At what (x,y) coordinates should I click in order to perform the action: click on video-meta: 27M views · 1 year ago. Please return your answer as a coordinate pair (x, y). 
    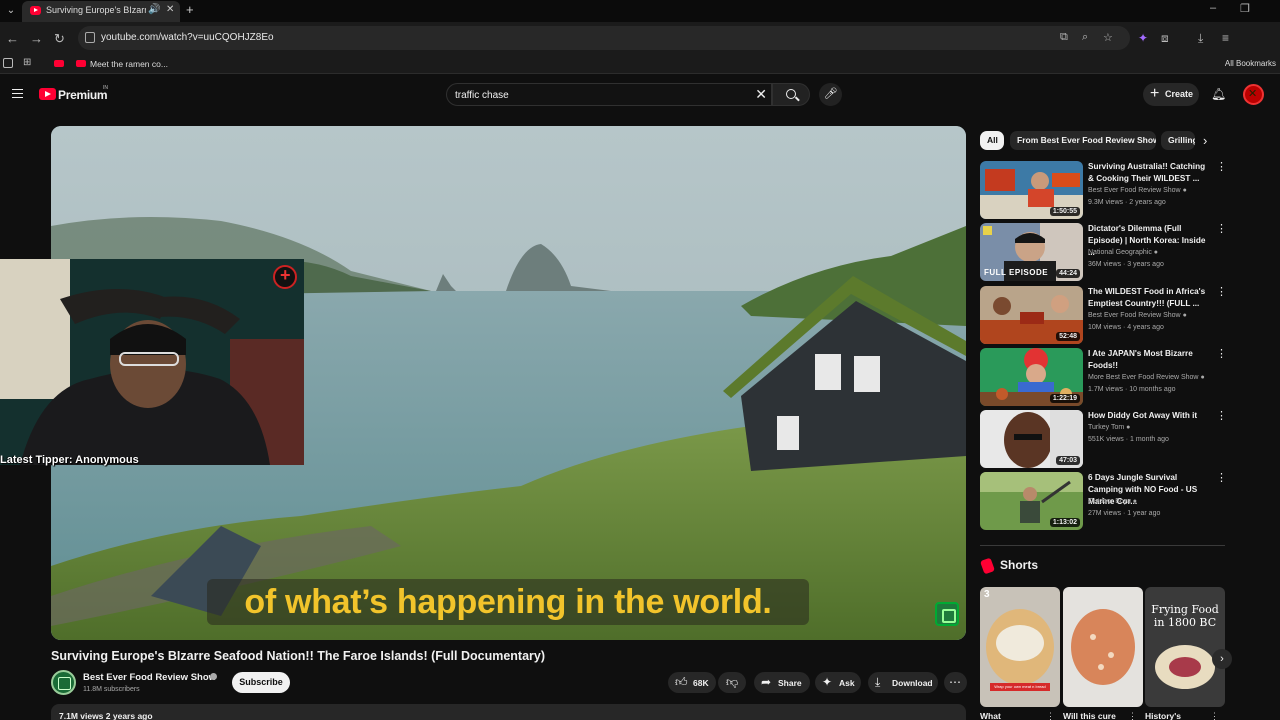
    Looking at the image, I should click on (1124, 513).